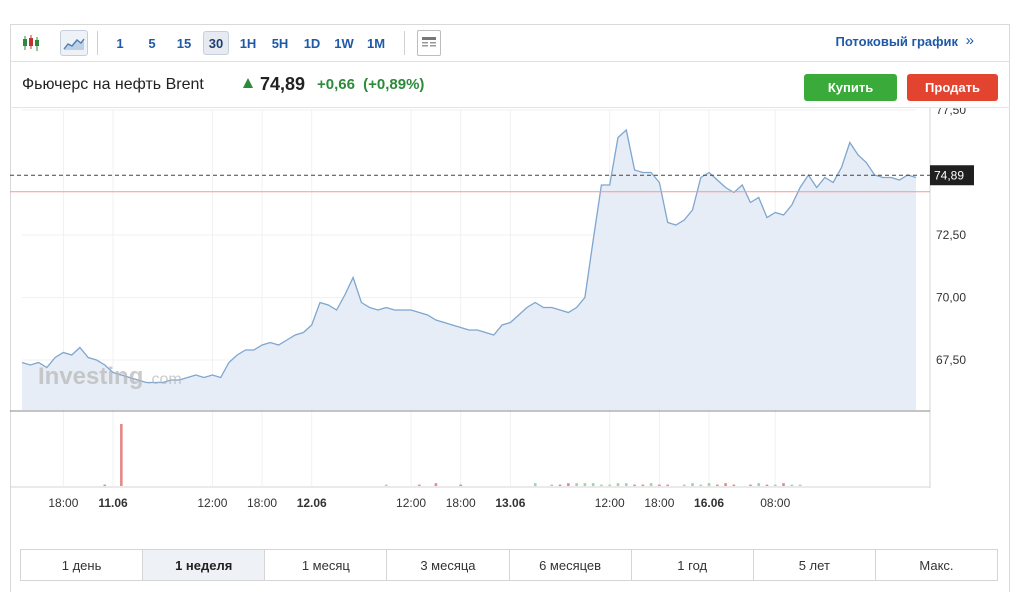 The image size is (1024, 592). Describe the element at coordinates (31, 43) in the screenshot. I see `candlestick-icon` at that location.